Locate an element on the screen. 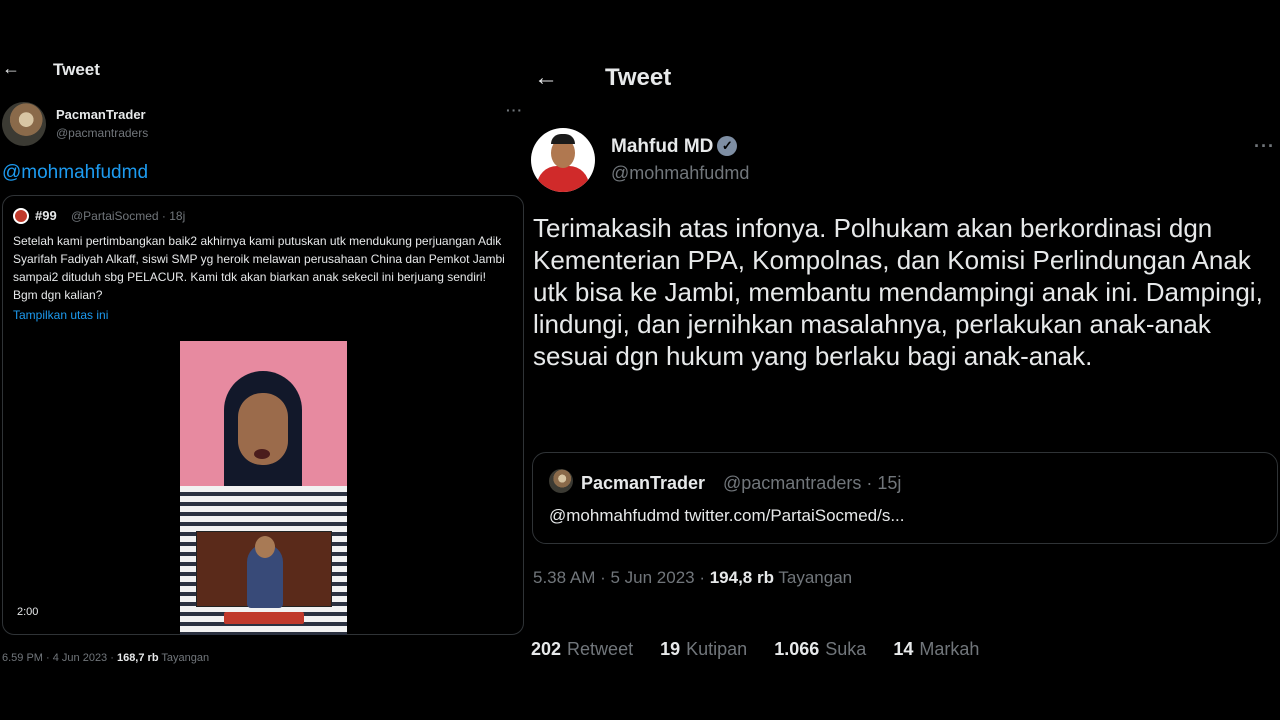  timestamp-text: 6.59 PM · 4 Jun 2023 · is located at coordinates (59, 658).